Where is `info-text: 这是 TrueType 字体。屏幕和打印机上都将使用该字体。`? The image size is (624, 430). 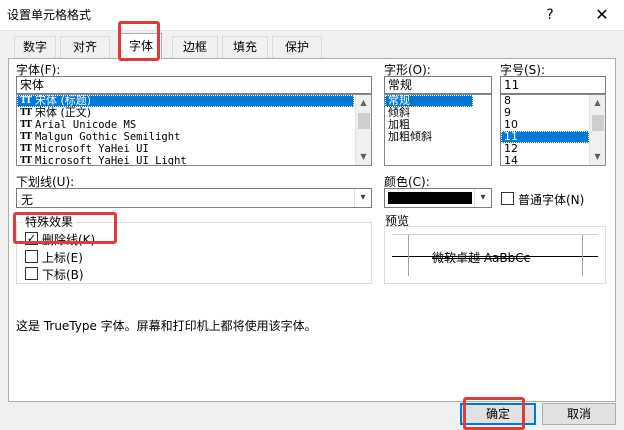 info-text: 这是 TrueType 字体。屏幕和打印机上都将使用该字体。 is located at coordinates (166, 326).